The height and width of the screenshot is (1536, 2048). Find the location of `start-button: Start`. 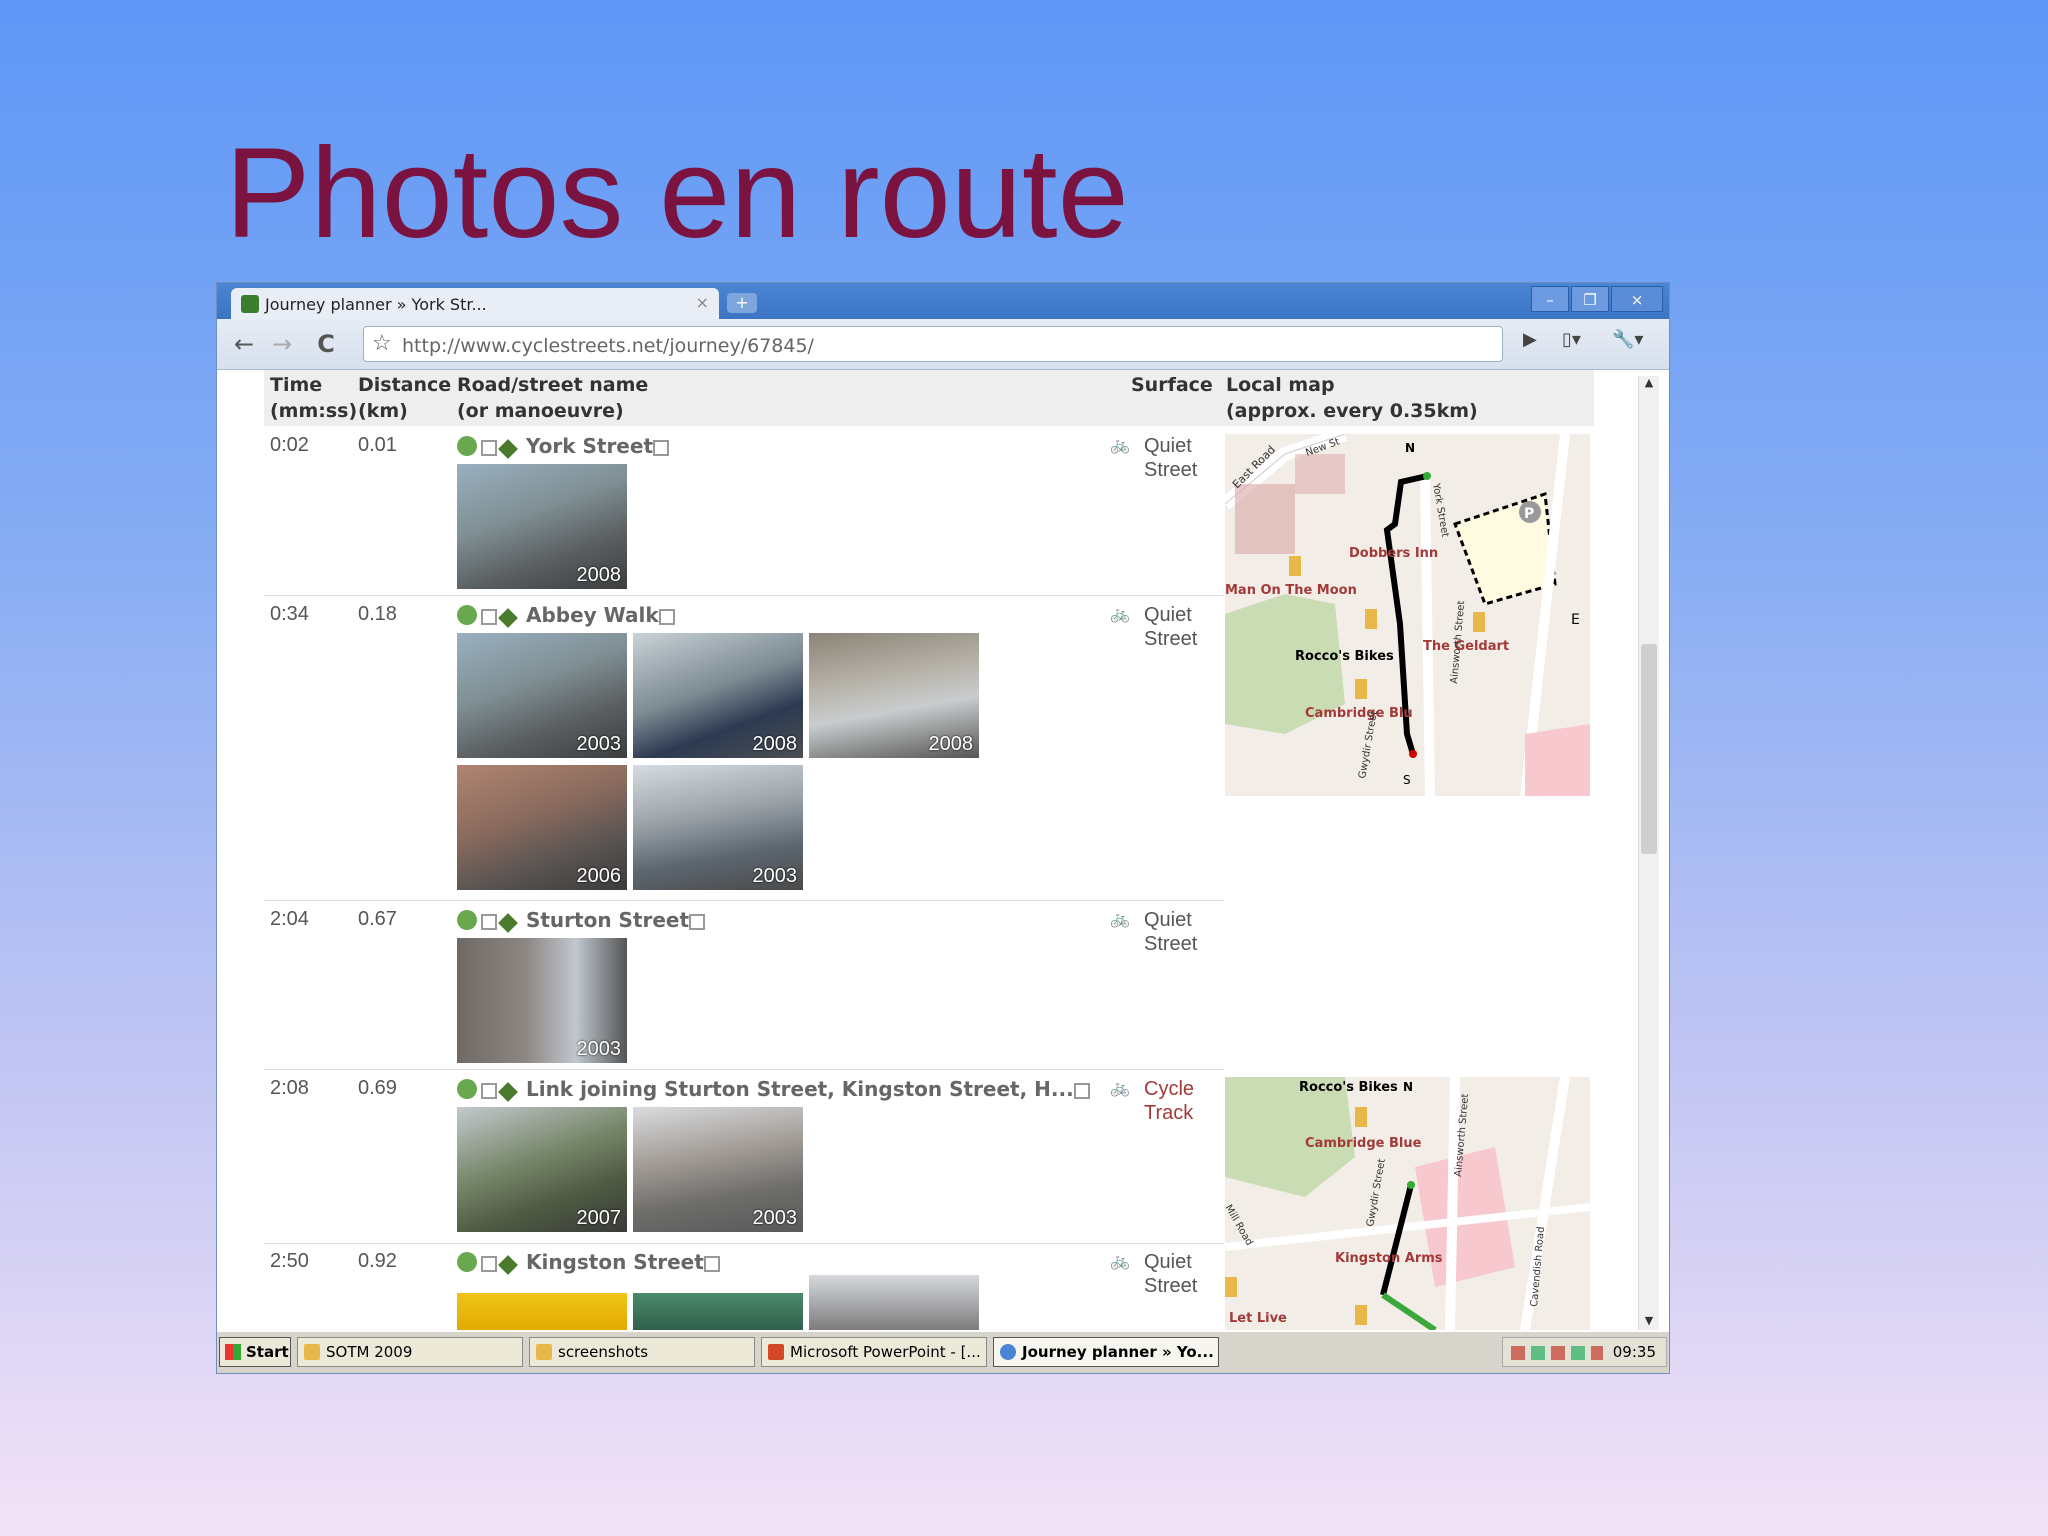

start-button: Start is located at coordinates (255, 1352).